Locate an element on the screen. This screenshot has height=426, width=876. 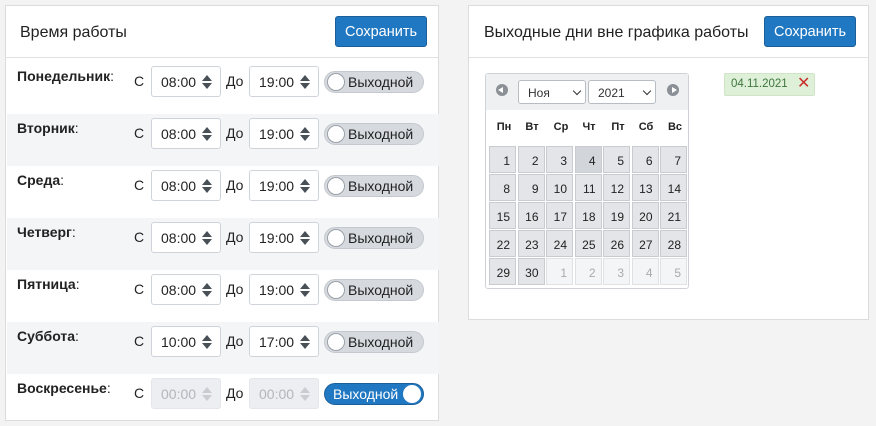
calendar-day: 16 is located at coordinates (531, 215).